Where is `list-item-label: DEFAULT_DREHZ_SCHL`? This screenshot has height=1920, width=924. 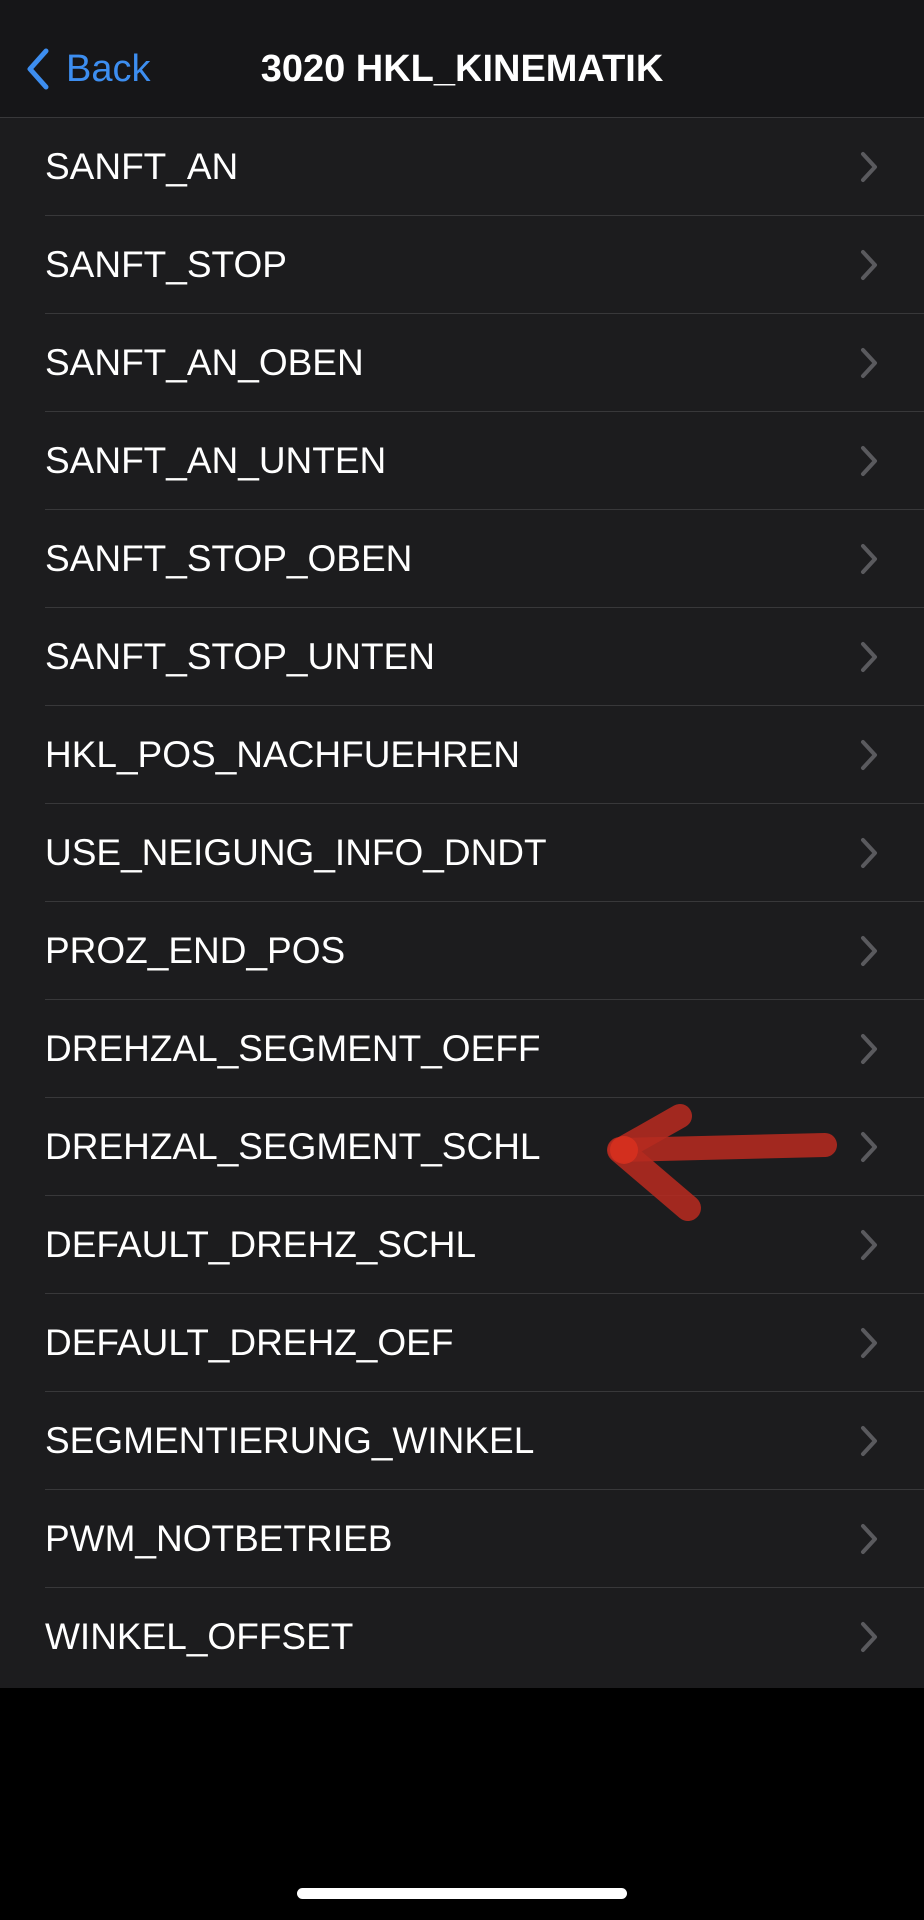 list-item-label: DEFAULT_DREHZ_SCHL is located at coordinates (261, 1244).